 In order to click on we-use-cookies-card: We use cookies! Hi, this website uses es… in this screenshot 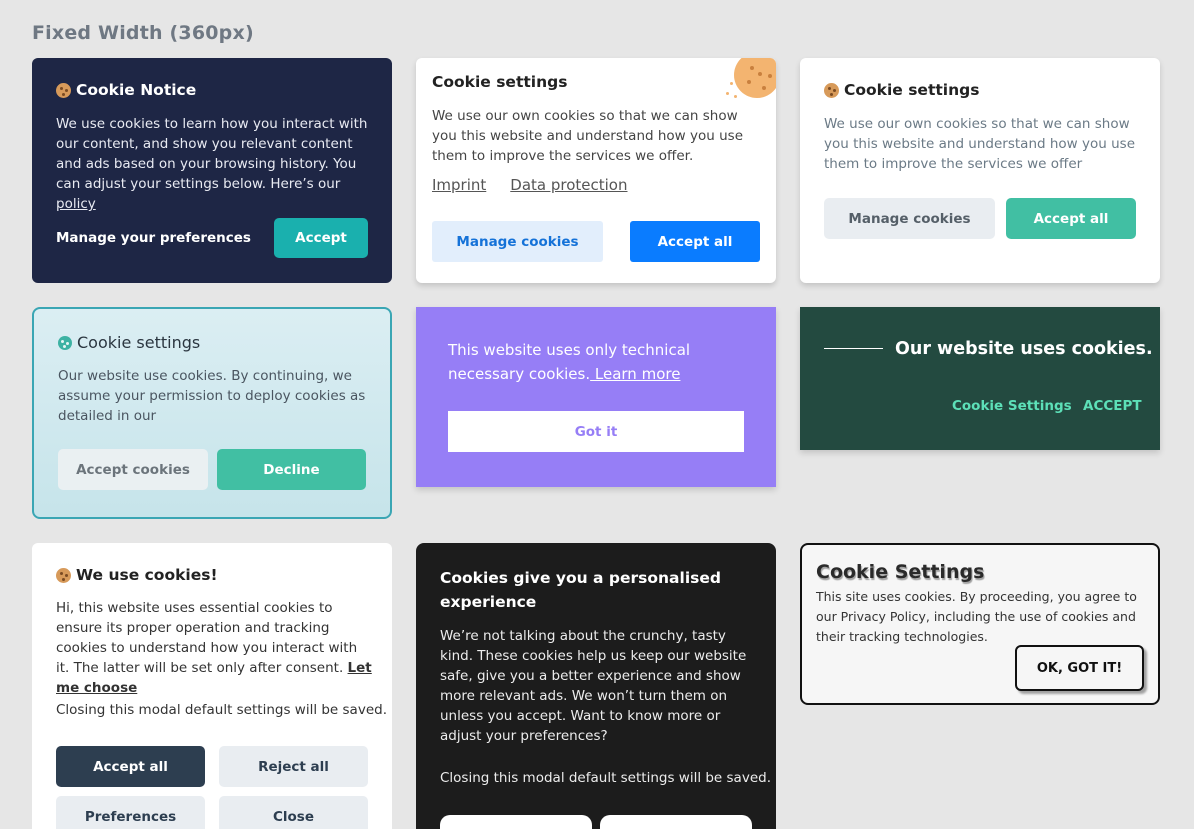, I will do `click(212, 686)`.